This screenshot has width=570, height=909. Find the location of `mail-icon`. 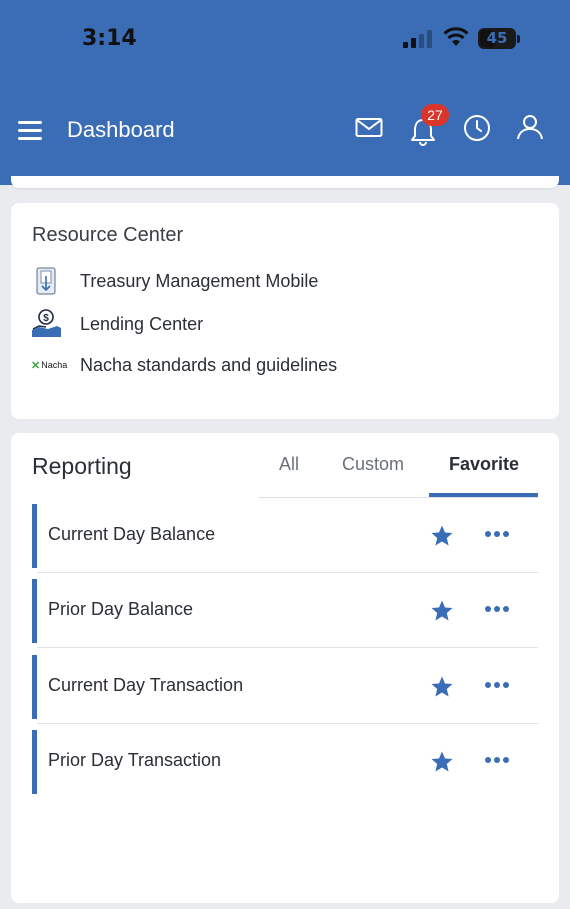

mail-icon is located at coordinates (369, 128).